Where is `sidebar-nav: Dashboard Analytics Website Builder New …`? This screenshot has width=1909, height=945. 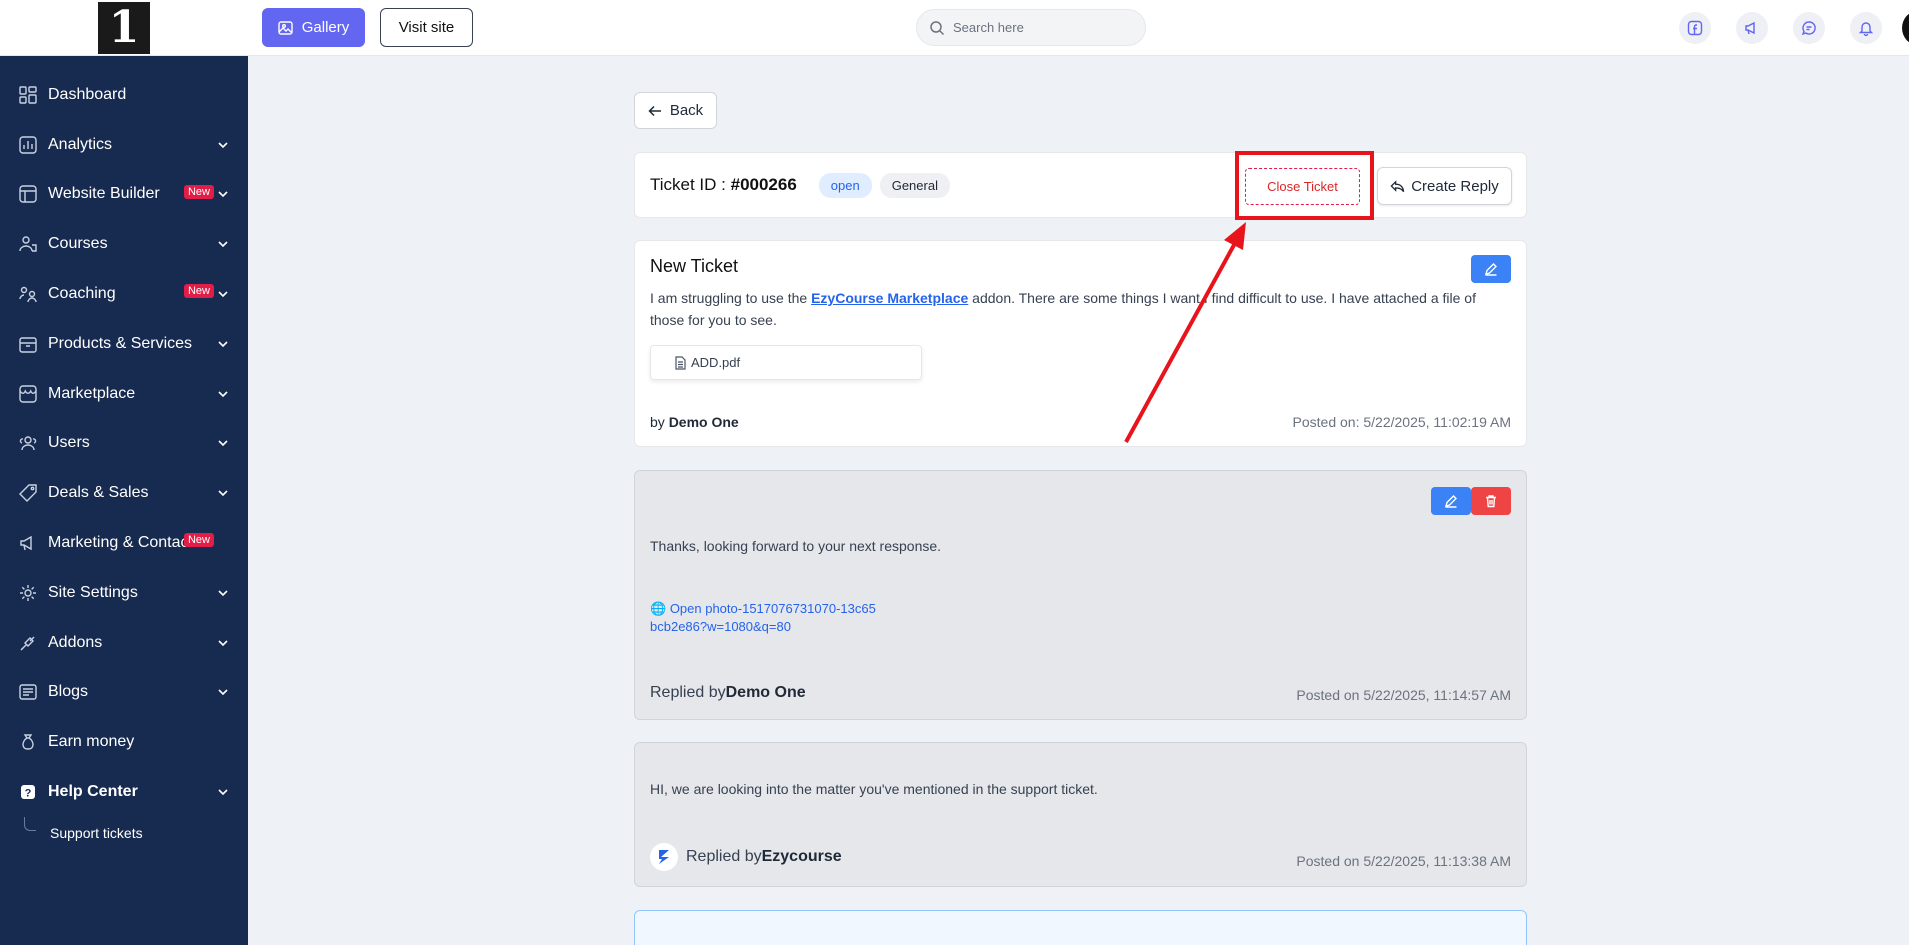
sidebar-nav: Dashboard Analytics Website Builder New … is located at coordinates (124, 452).